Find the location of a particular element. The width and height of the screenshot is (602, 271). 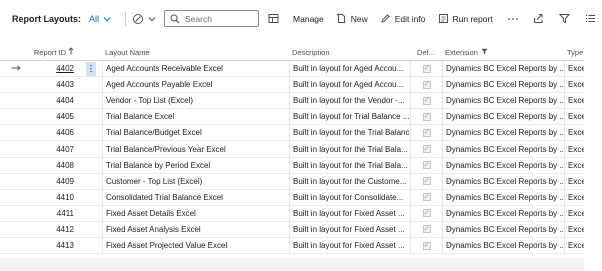

header-description: Description is located at coordinates (349, 52).